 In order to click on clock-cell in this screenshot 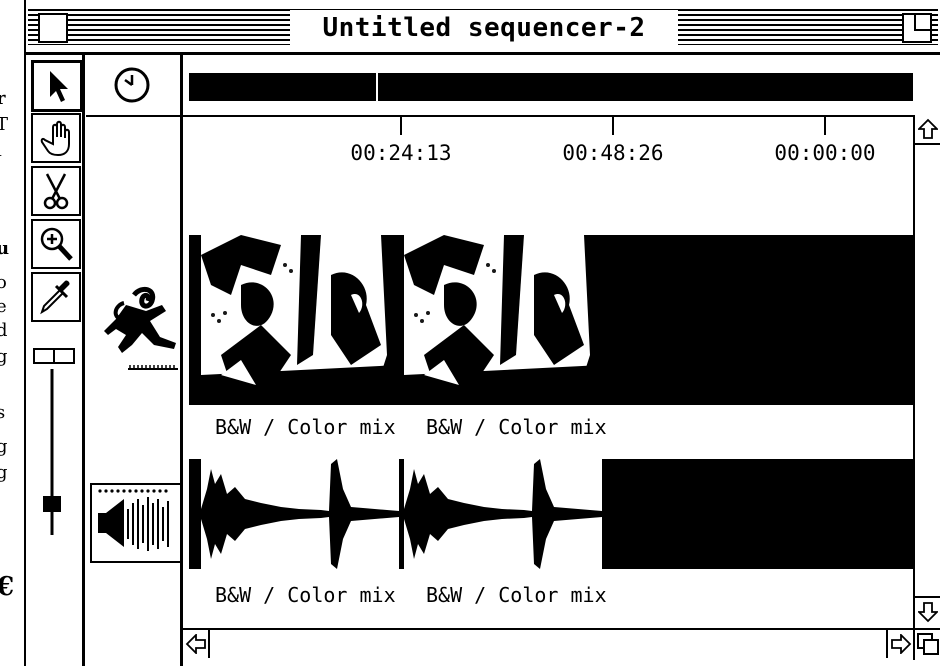, I will do `click(133, 86)`.